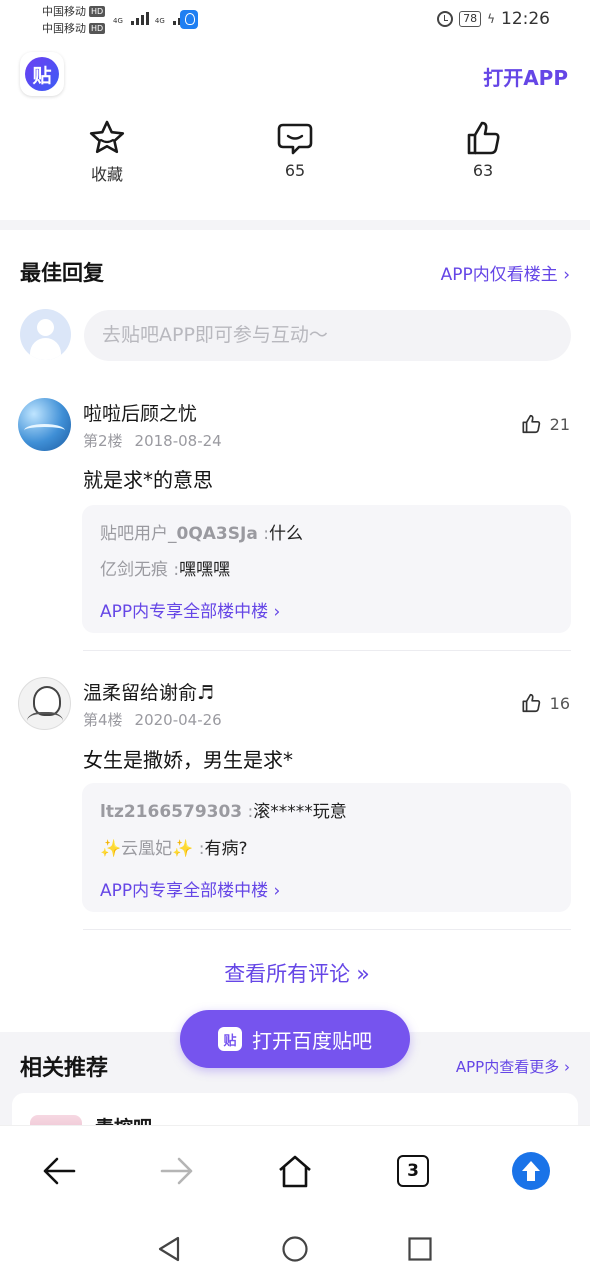 This screenshot has width=590, height=1280. Describe the element at coordinates (525, 76) in the screenshot. I see `open-app-button: 打开APP` at that location.